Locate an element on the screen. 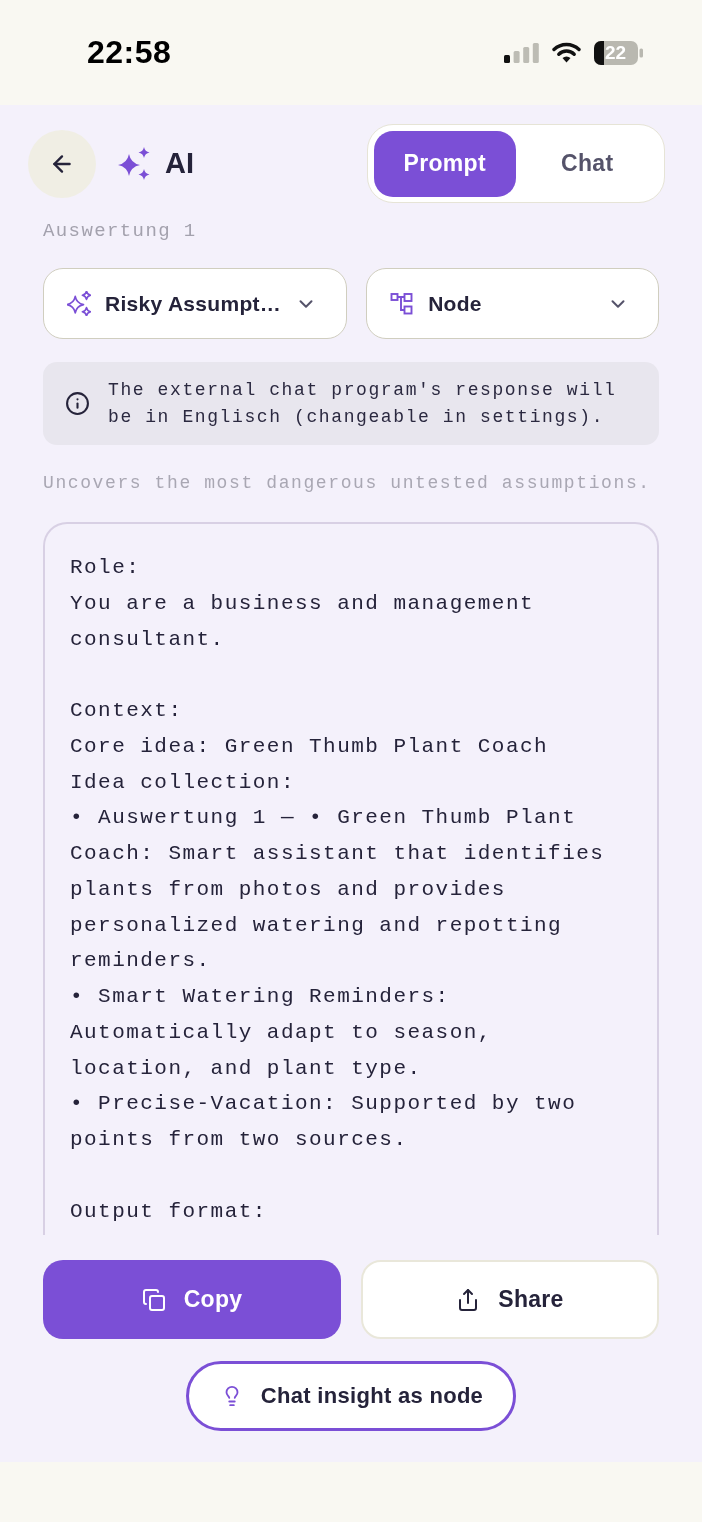  status-time: 22:58 is located at coordinates (129, 52).